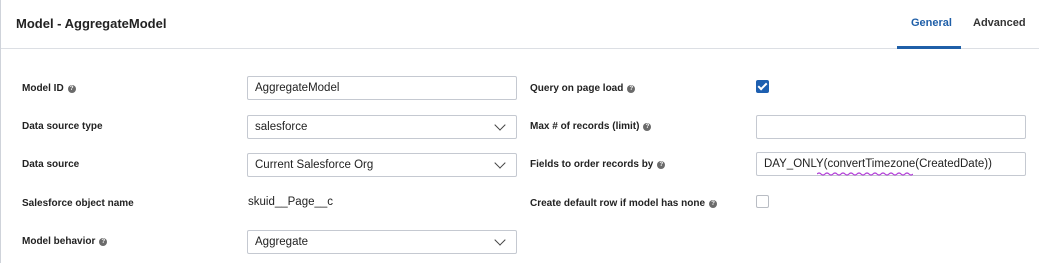  Describe the element at coordinates (878, 164) in the screenshot. I see `order-by-value: DAY_ONLY(convertTimezone(CreatedDate))` at that location.